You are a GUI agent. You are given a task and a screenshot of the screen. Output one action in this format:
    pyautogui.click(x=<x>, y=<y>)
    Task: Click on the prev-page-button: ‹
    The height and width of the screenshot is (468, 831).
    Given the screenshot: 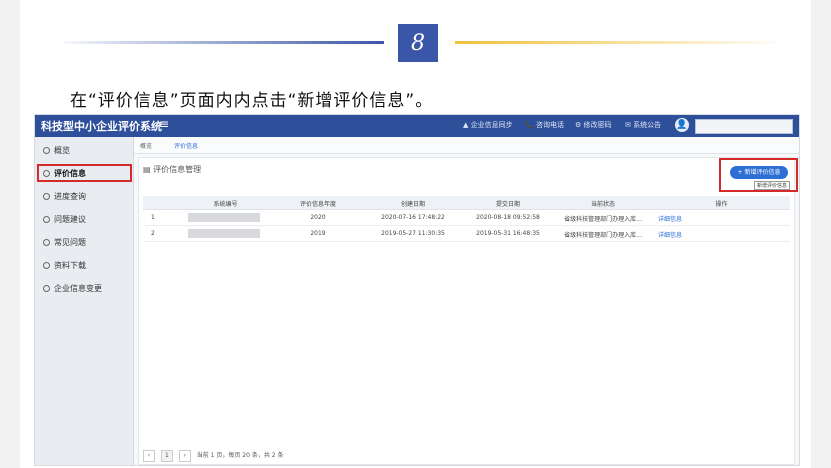 What is the action you would take?
    pyautogui.click(x=149, y=456)
    